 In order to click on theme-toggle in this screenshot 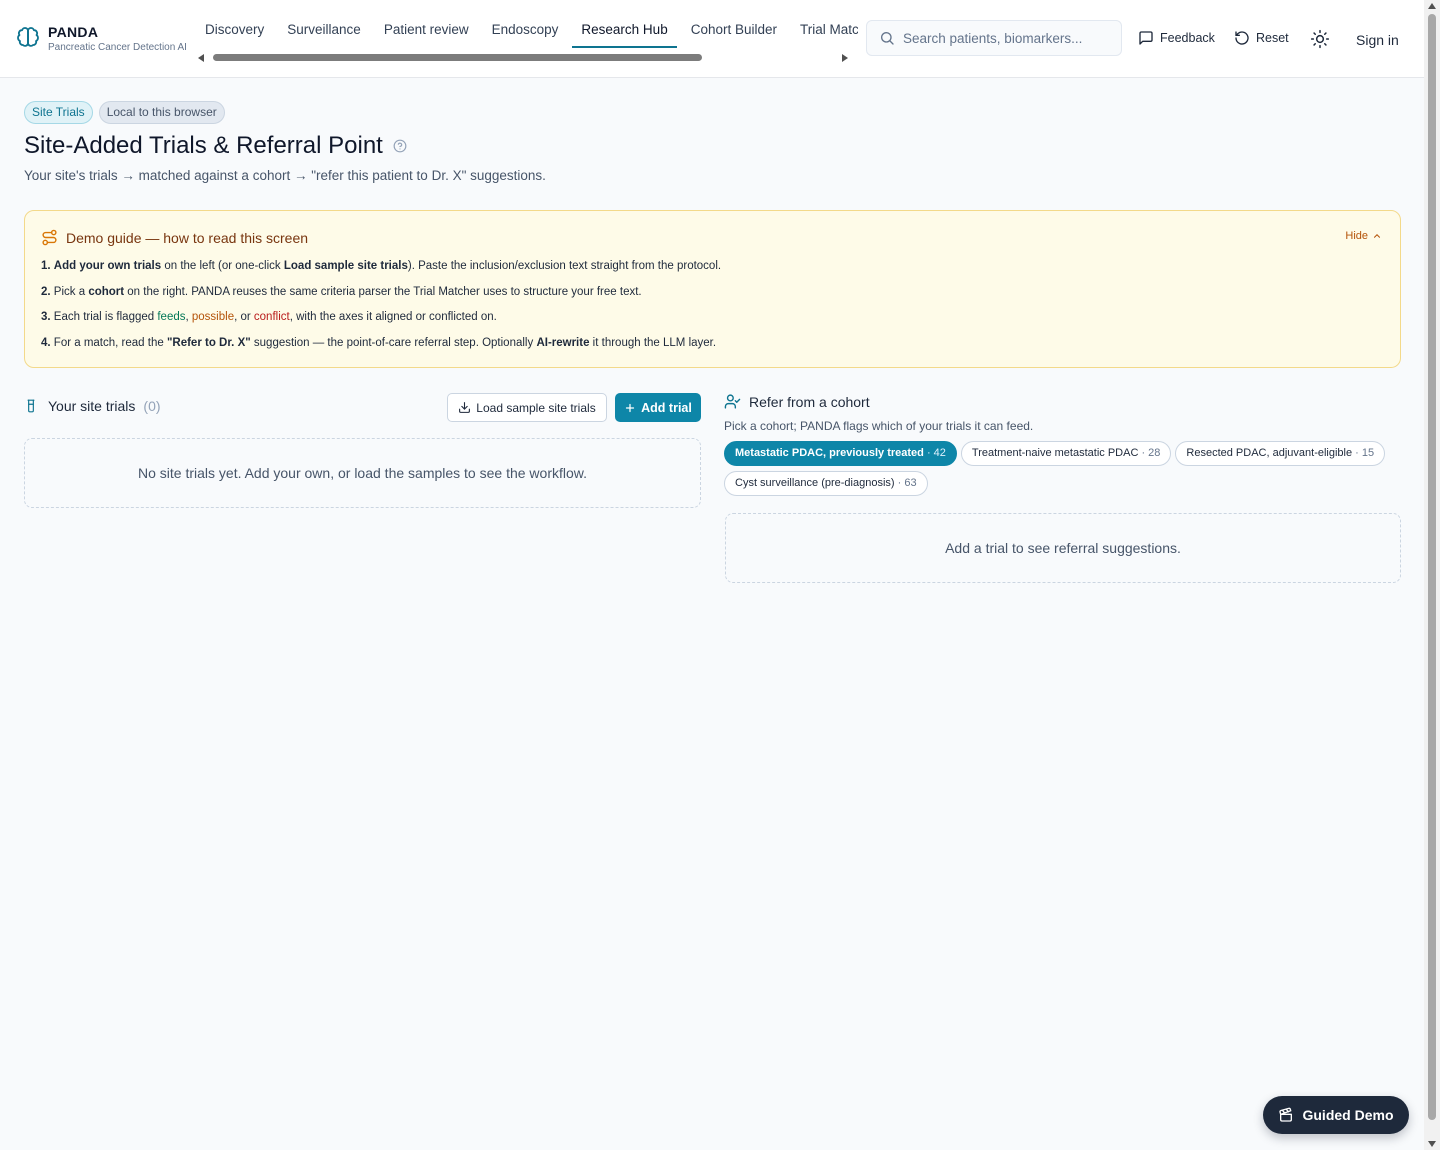, I will do `click(1323, 39)`.